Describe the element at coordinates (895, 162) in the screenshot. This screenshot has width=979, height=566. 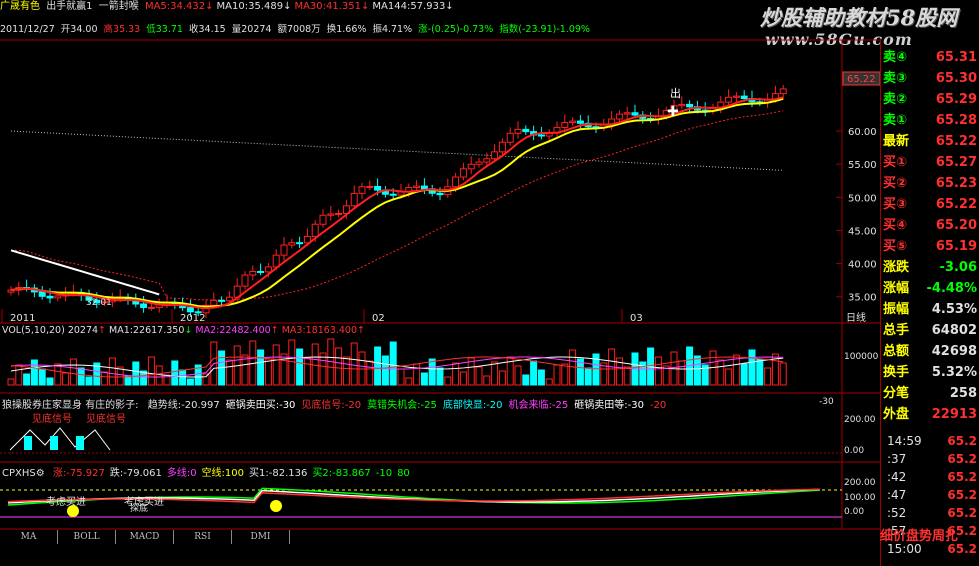
I see `buy-level-1-label: 买①` at that location.